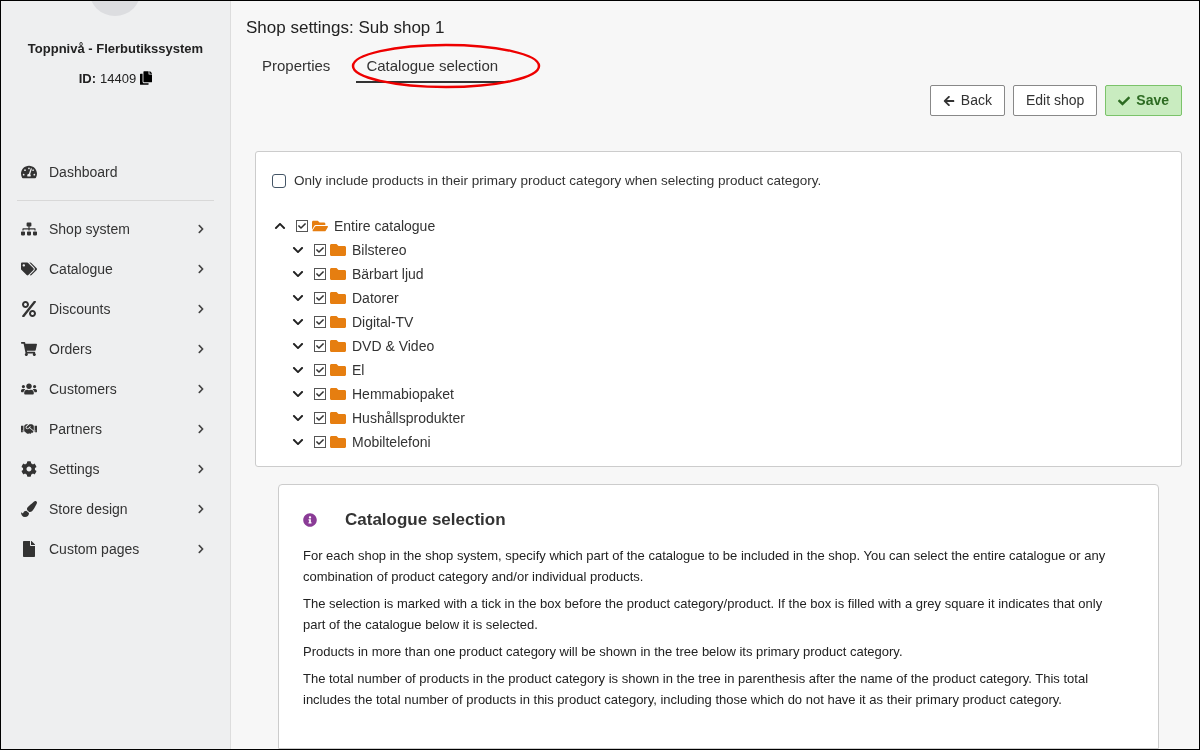 The image size is (1200, 750). Describe the element at coordinates (403, 394) in the screenshot. I see `tree-label: Hemmabiopaket` at that location.